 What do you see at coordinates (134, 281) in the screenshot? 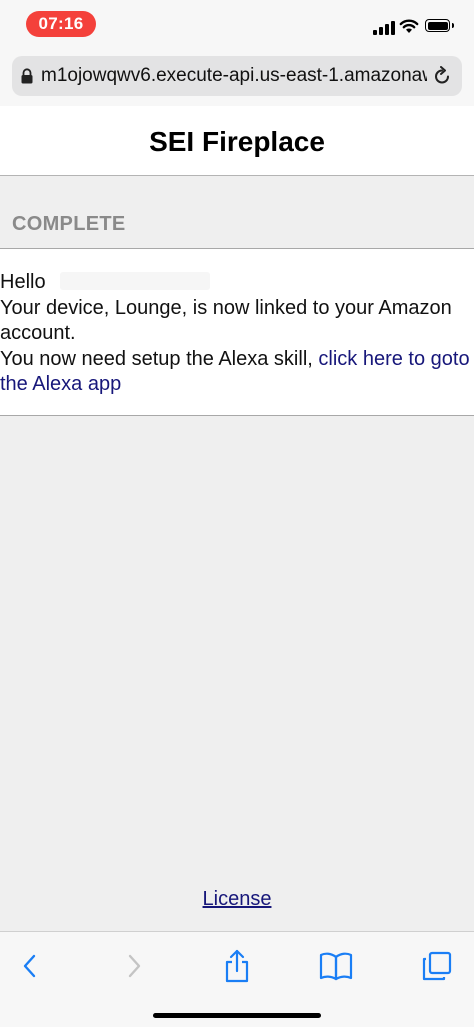
I see `redacted-username` at bounding box center [134, 281].